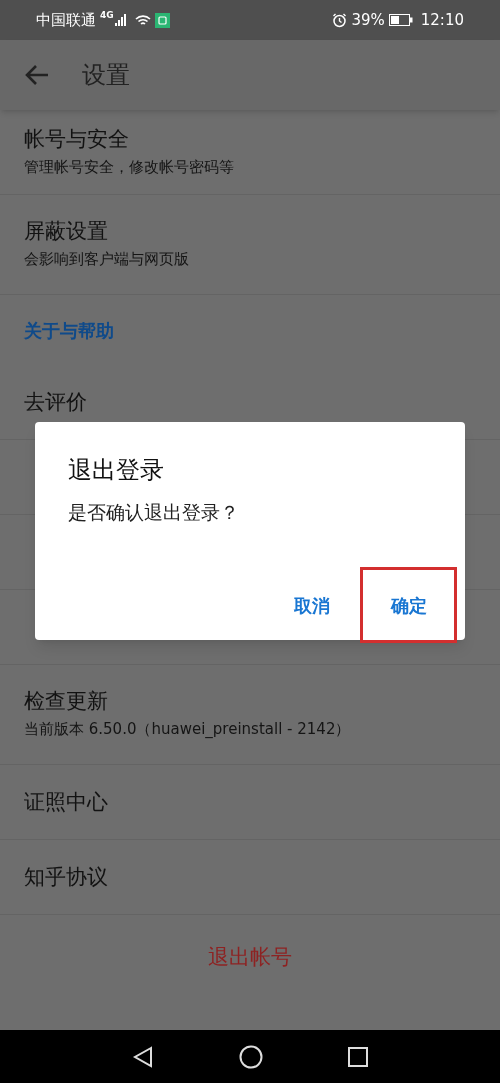 This screenshot has height=1083, width=500. What do you see at coordinates (188, 730) in the screenshot?
I see `item-subtitle: 当前版本 6.50.0（huawei_preinstall - 2142）` at bounding box center [188, 730].